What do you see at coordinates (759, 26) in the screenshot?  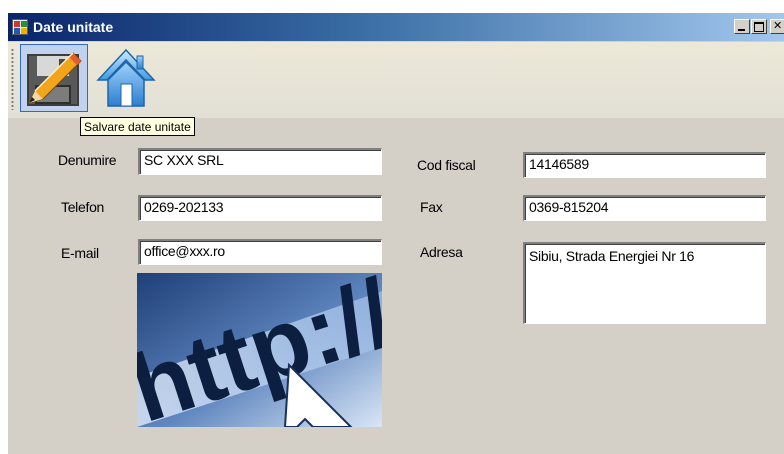 I see `maximize-button` at bounding box center [759, 26].